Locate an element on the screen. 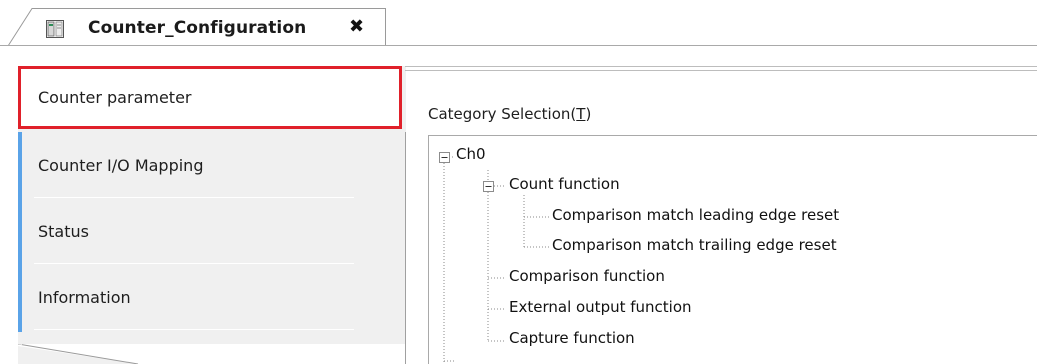 Image resolution: width=1037 pixels, height=364 pixels. tree-node-capture-function: Capture function is located at coordinates (572, 338).